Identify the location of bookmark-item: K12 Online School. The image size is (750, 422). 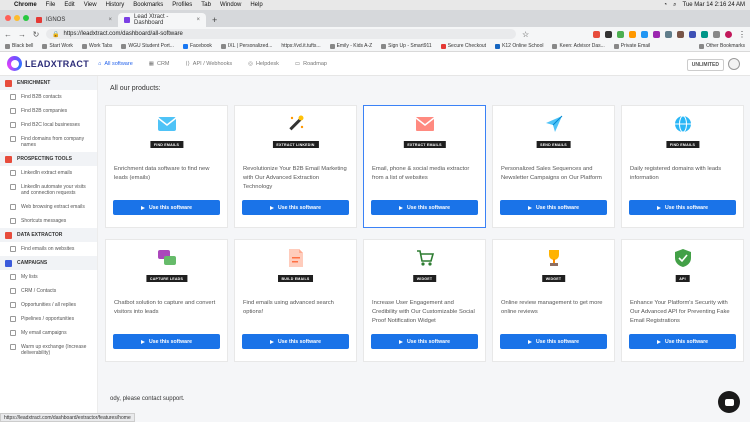
(519, 46).